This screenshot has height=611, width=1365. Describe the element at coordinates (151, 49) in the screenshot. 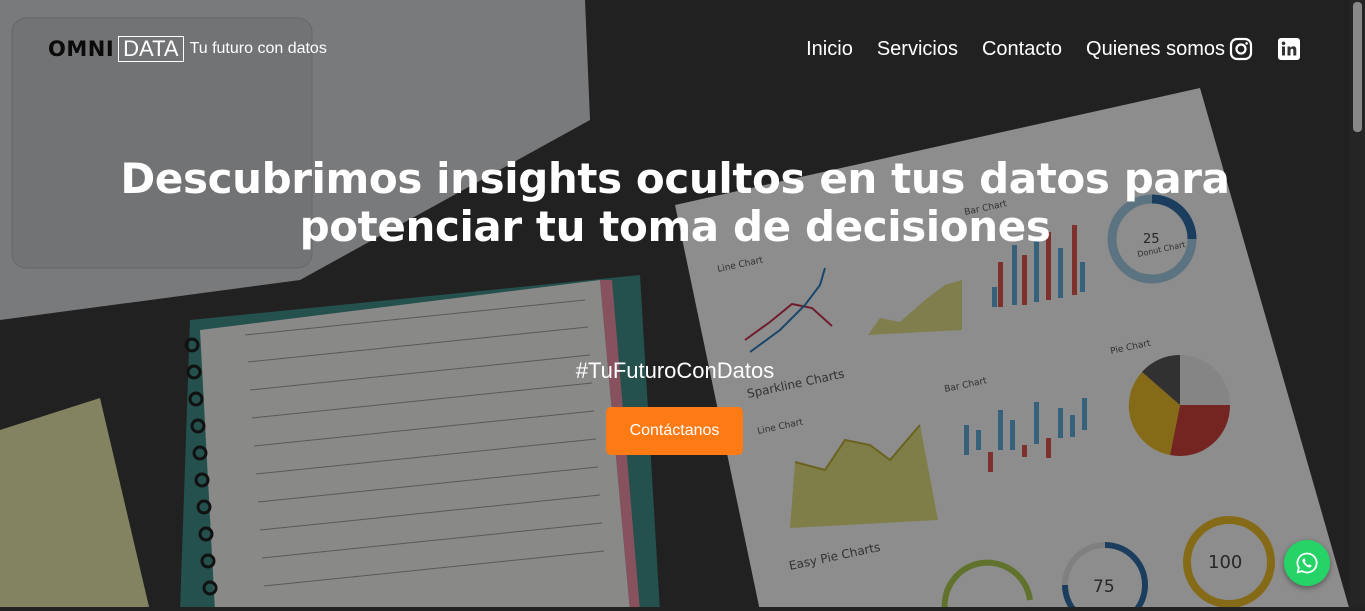

I see `brand-data-text: DATA` at that location.